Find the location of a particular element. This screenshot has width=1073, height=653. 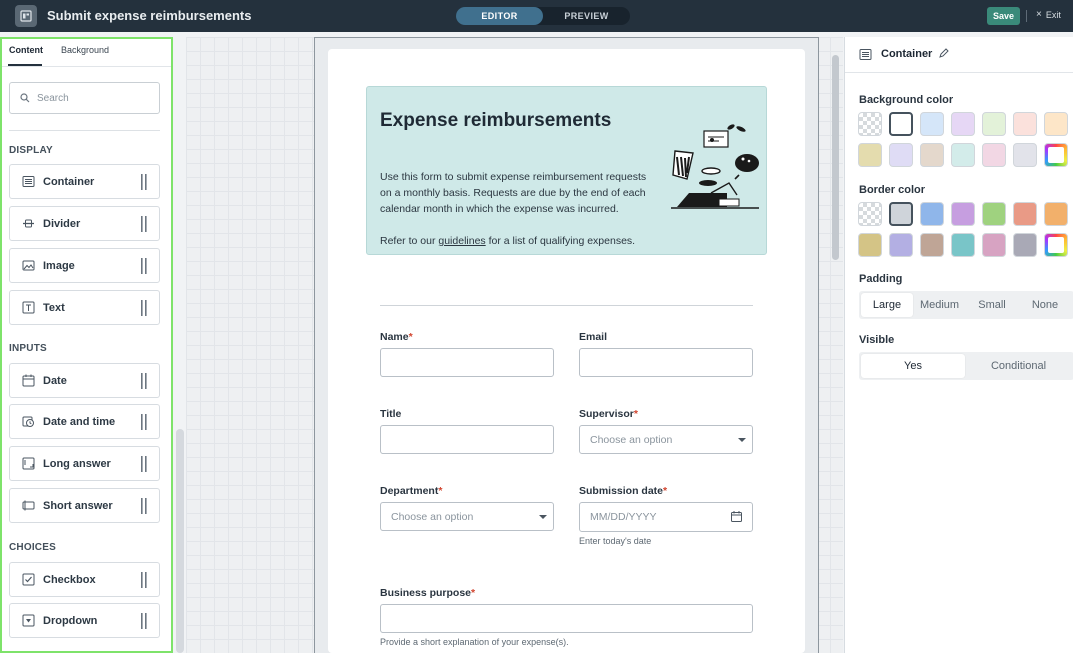

padding-large-option: Large is located at coordinates (887, 305).